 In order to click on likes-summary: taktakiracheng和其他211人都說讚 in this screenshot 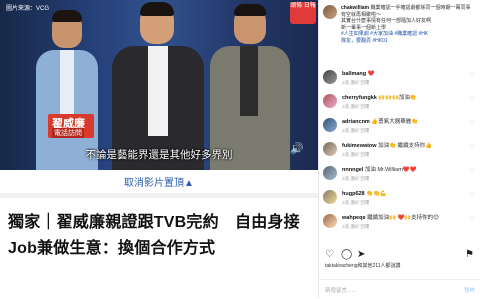, I will do `click(363, 265)`.